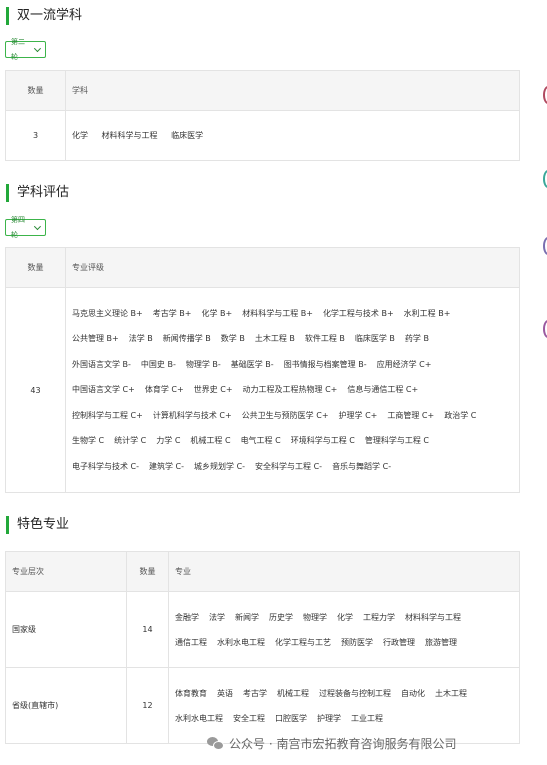 The height and width of the screenshot is (765, 547). Describe the element at coordinates (285, 415) in the screenshot. I see `subject-tag: 公共卫生与预防医学 C+` at that location.